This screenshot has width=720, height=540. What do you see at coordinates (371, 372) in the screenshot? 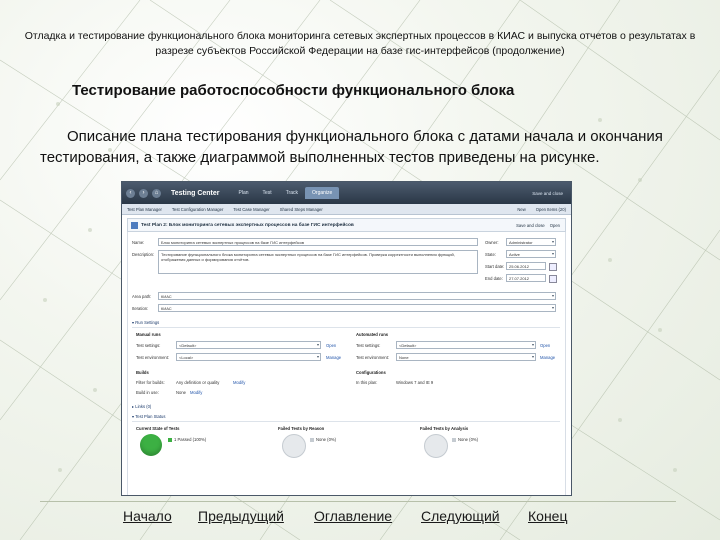
I see `configurations-heading: Configurations` at bounding box center [371, 372].